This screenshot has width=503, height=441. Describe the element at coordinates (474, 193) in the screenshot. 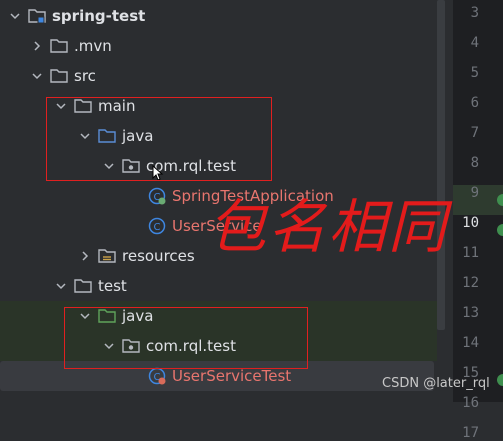

I see `line-number: 9` at that location.